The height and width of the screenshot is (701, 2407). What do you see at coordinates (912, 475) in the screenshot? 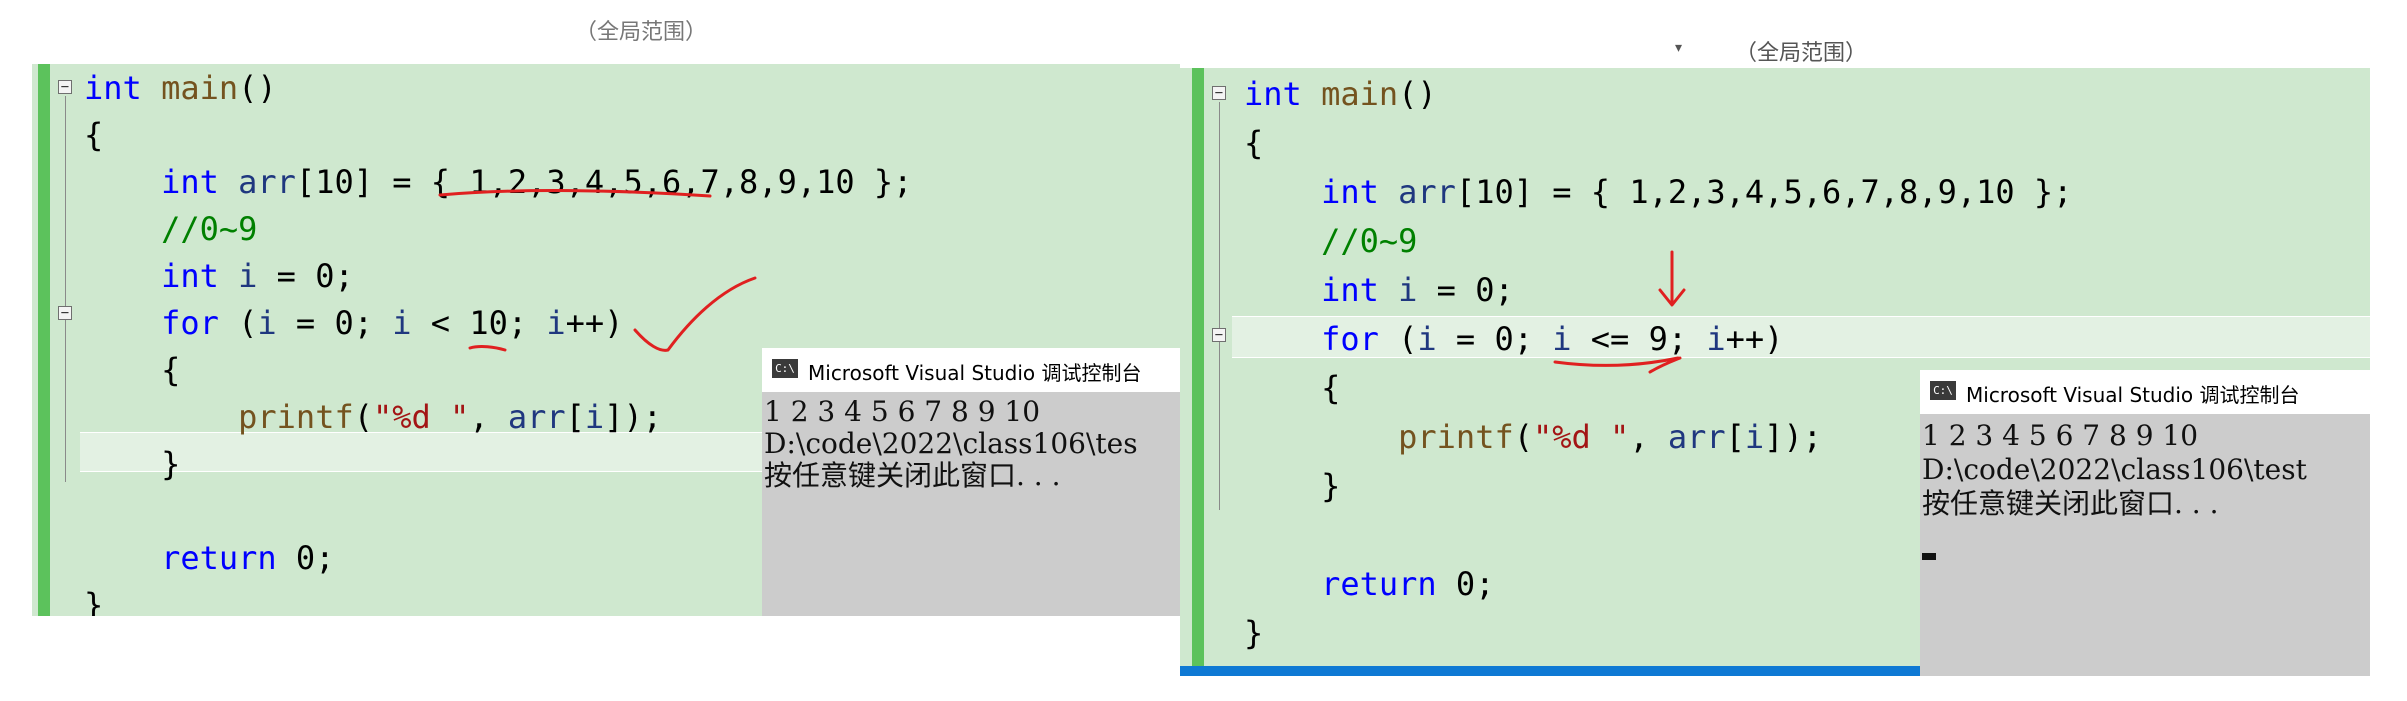
I see `left-console-output-3: 按任意键关闭此窗口. . .` at bounding box center [912, 475].